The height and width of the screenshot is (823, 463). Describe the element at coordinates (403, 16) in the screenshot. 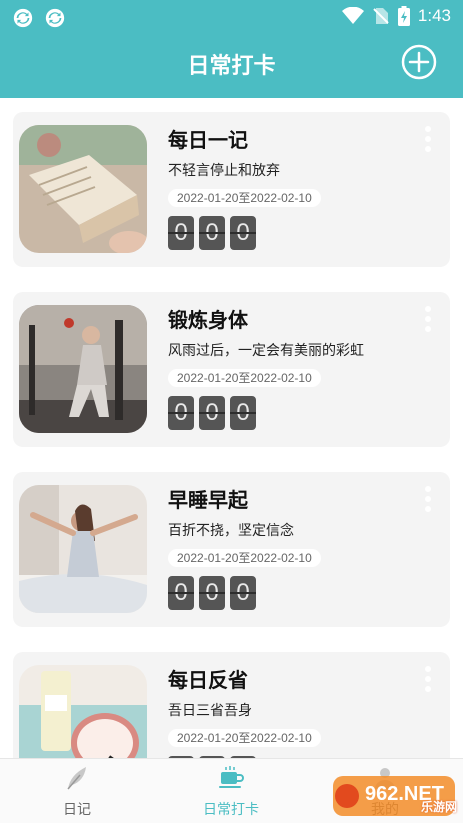

I see `battery-charging-icon` at that location.